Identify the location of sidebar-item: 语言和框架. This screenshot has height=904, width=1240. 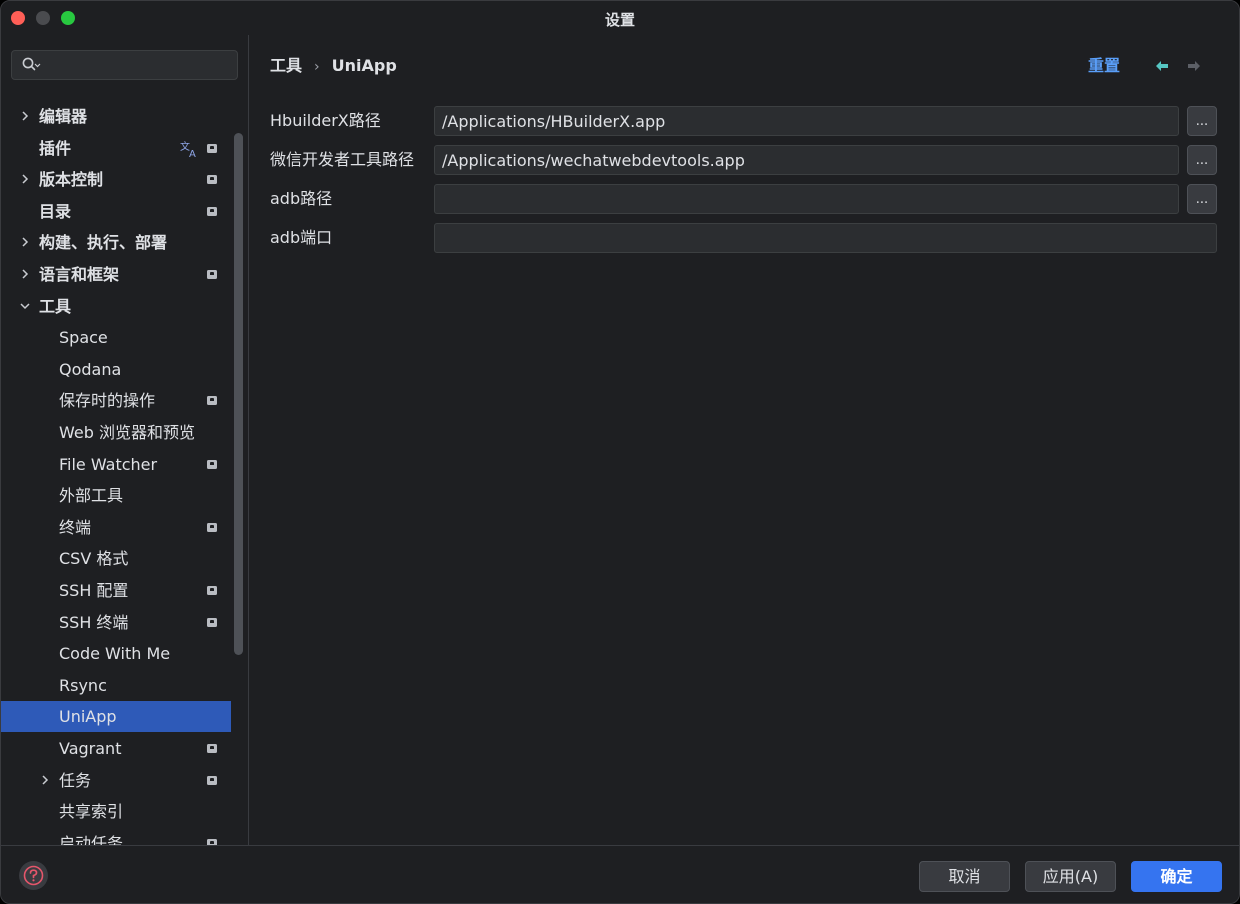
(116, 274).